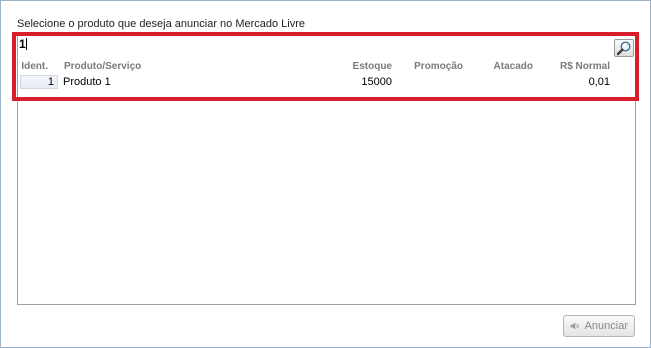 This screenshot has height=348, width=651. What do you see at coordinates (584, 66) in the screenshot?
I see `column-header-rs-normal: R$ Normal` at bounding box center [584, 66].